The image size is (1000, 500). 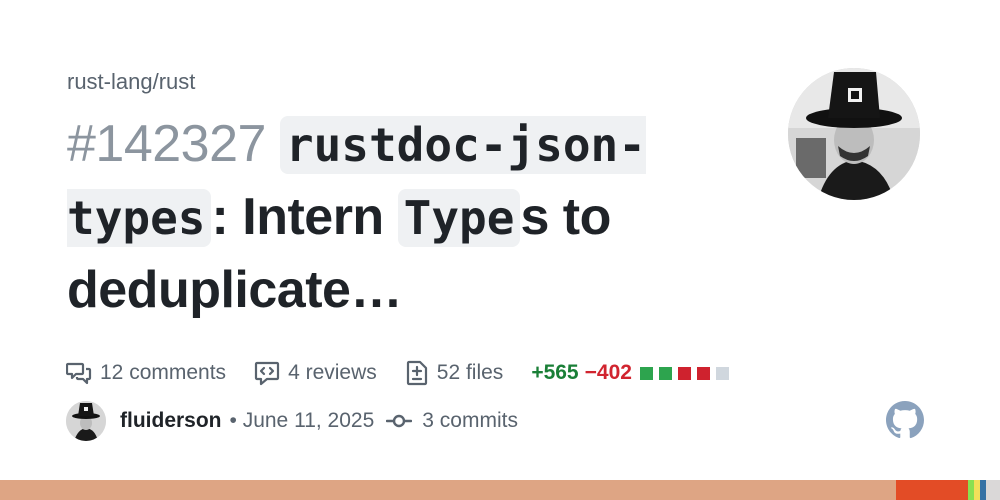 I want to click on github-mark-icon, so click(x=905, y=420).